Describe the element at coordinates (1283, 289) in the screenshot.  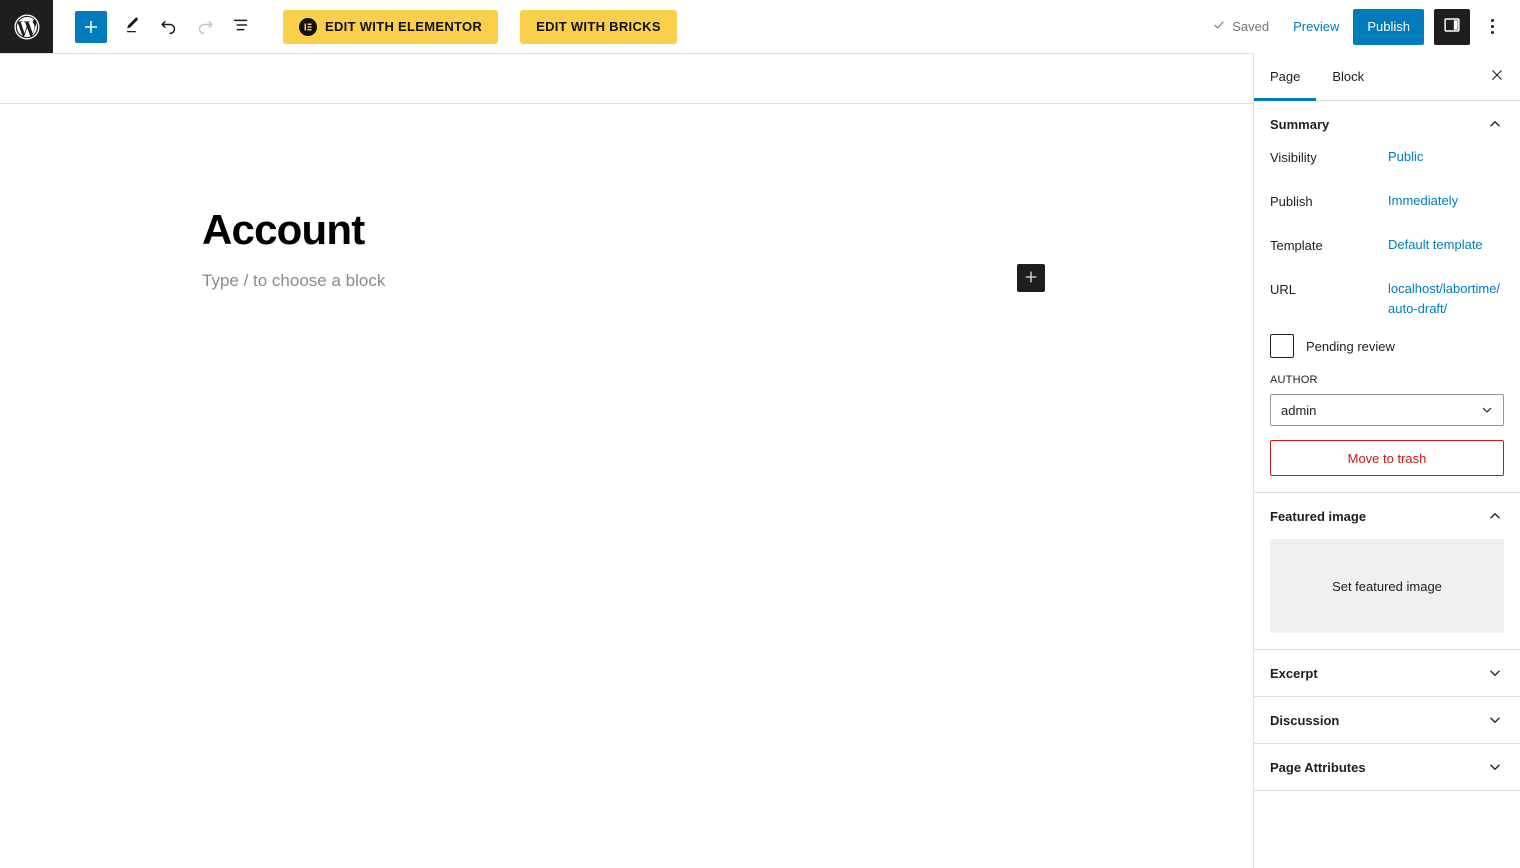
I see `url-label: URL` at that location.